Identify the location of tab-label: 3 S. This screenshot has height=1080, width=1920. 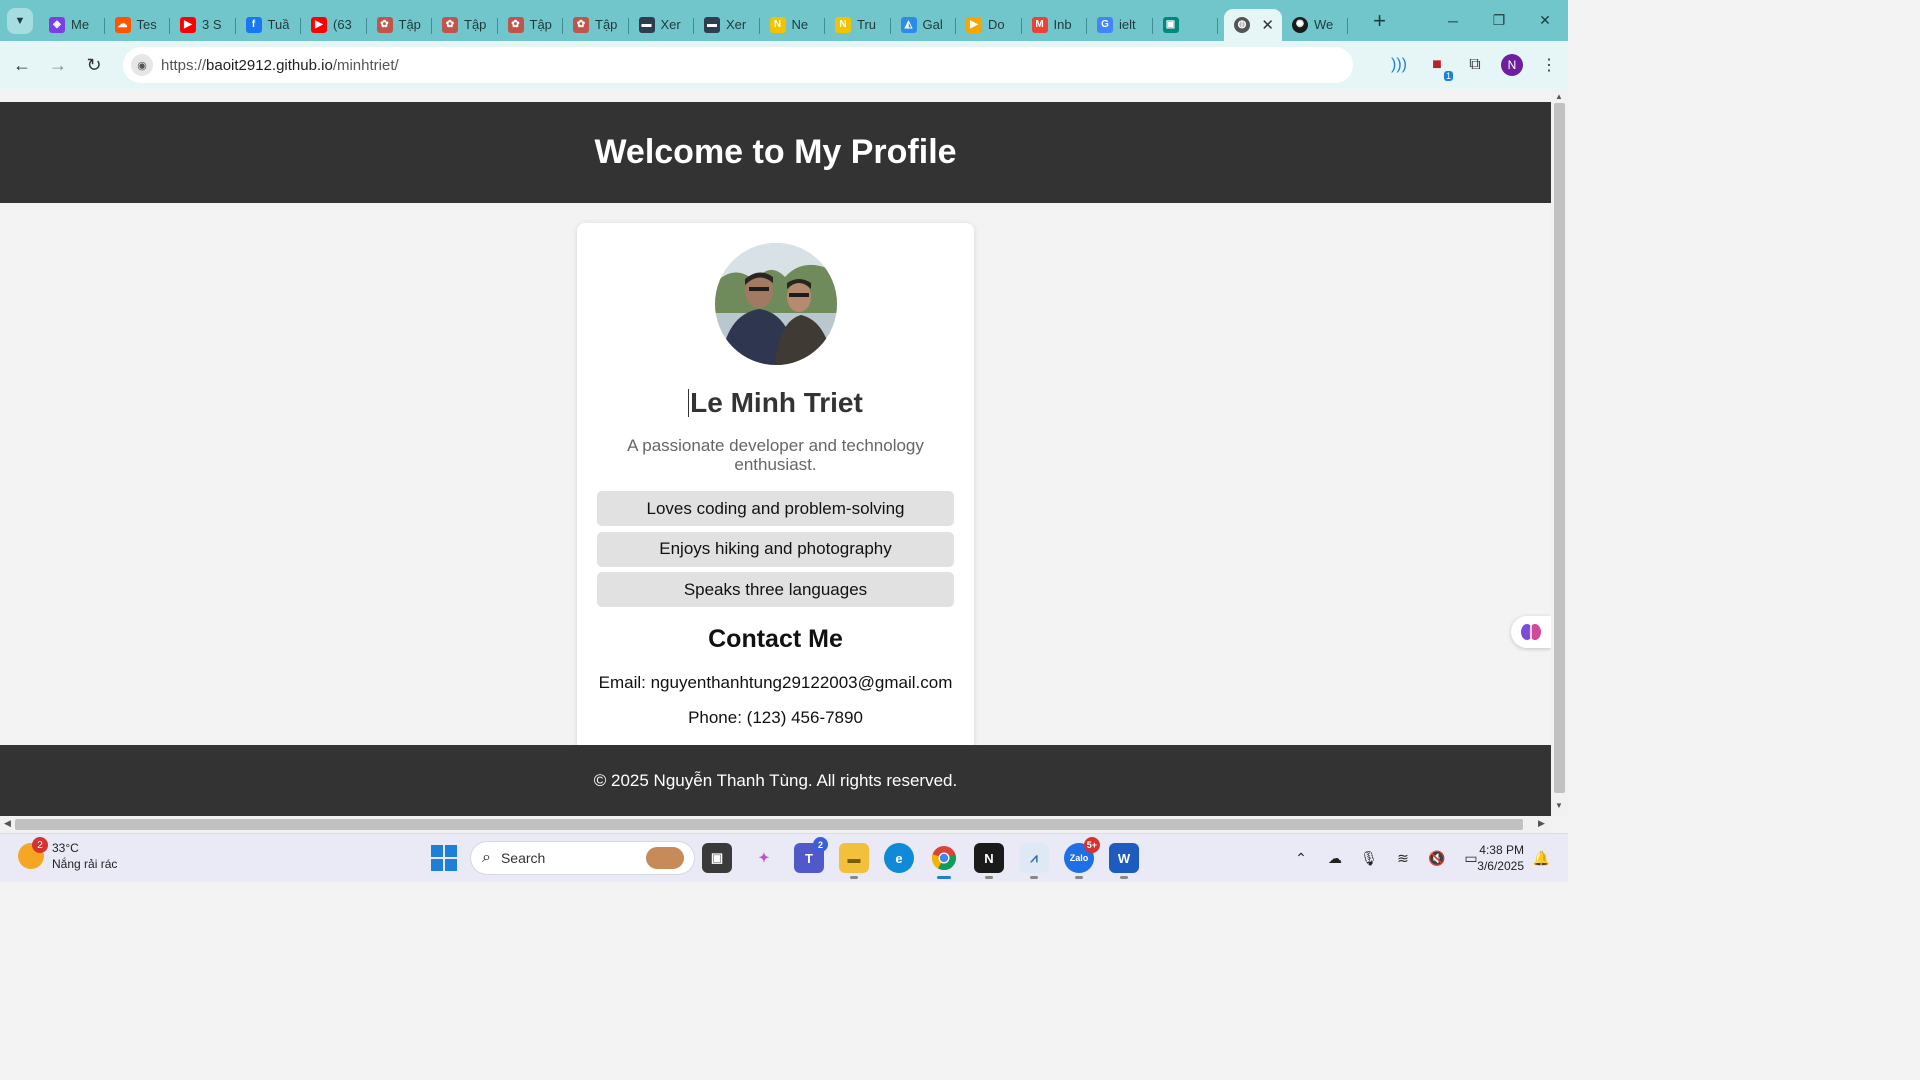
(212, 24).